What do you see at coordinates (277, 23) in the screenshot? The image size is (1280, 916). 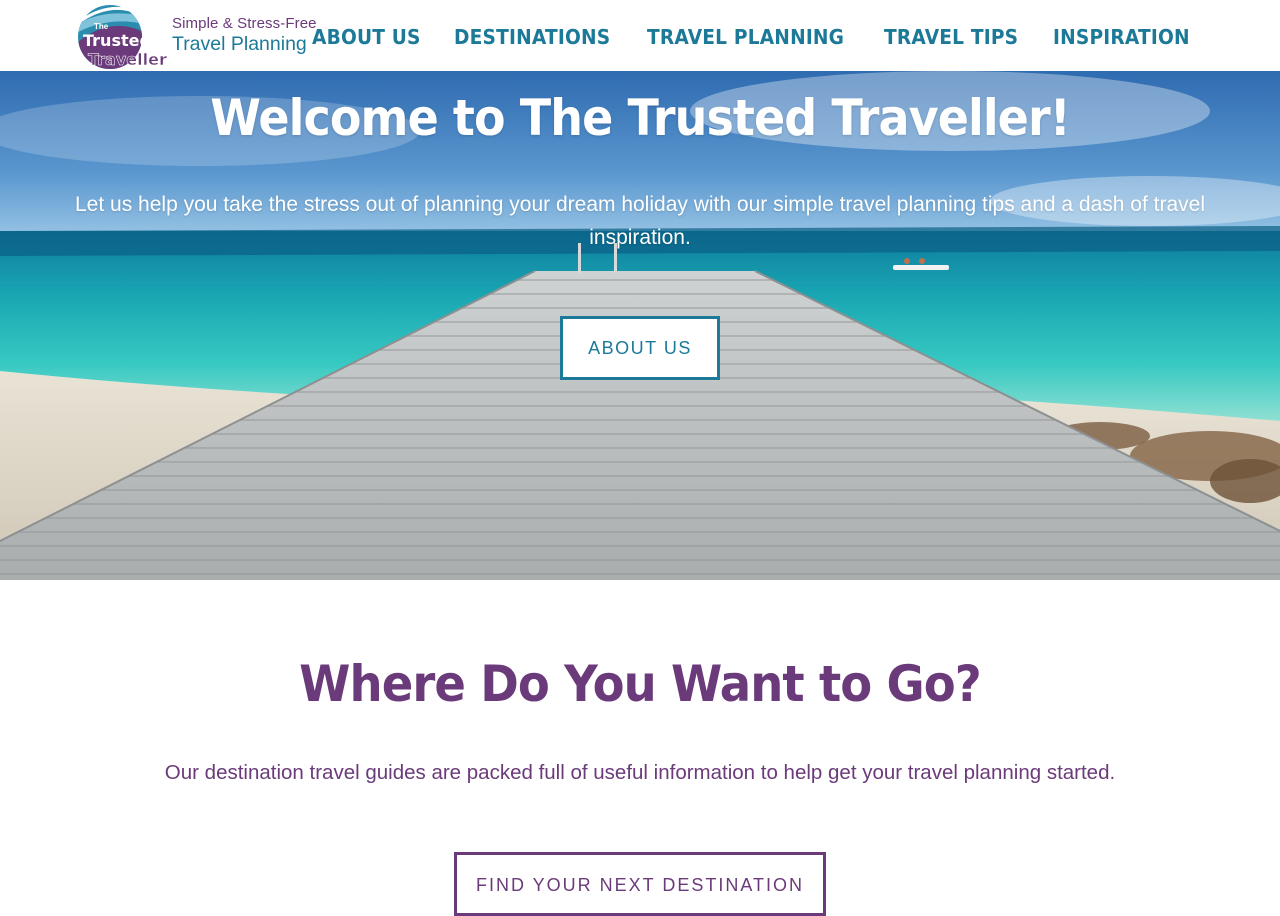 I see `logo-tagline-part2: Stress-Free` at bounding box center [277, 23].